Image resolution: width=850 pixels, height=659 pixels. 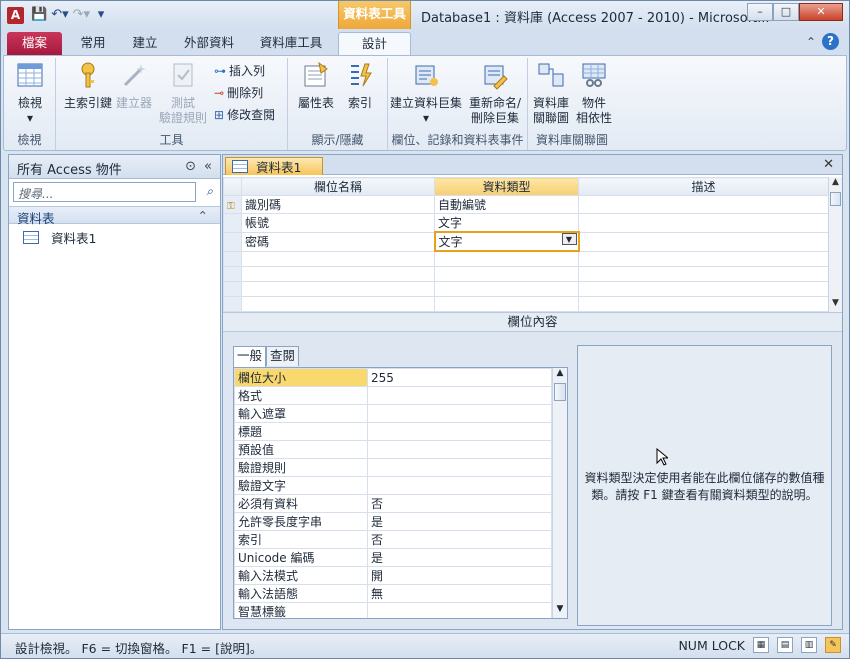 What do you see at coordinates (338, 223) in the screenshot?
I see `field-name-cell: 帳號` at bounding box center [338, 223].